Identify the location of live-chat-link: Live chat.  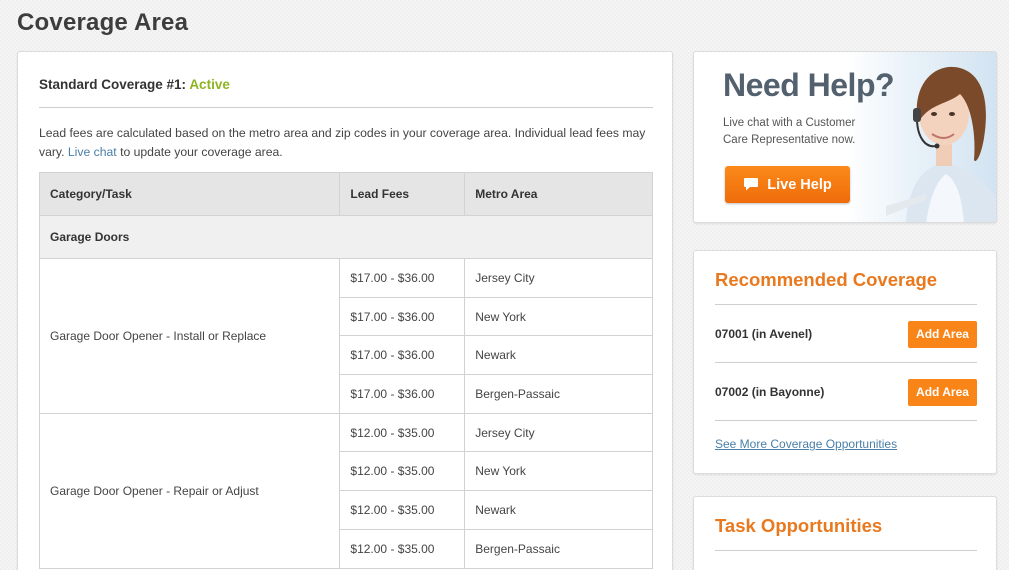
(92, 152).